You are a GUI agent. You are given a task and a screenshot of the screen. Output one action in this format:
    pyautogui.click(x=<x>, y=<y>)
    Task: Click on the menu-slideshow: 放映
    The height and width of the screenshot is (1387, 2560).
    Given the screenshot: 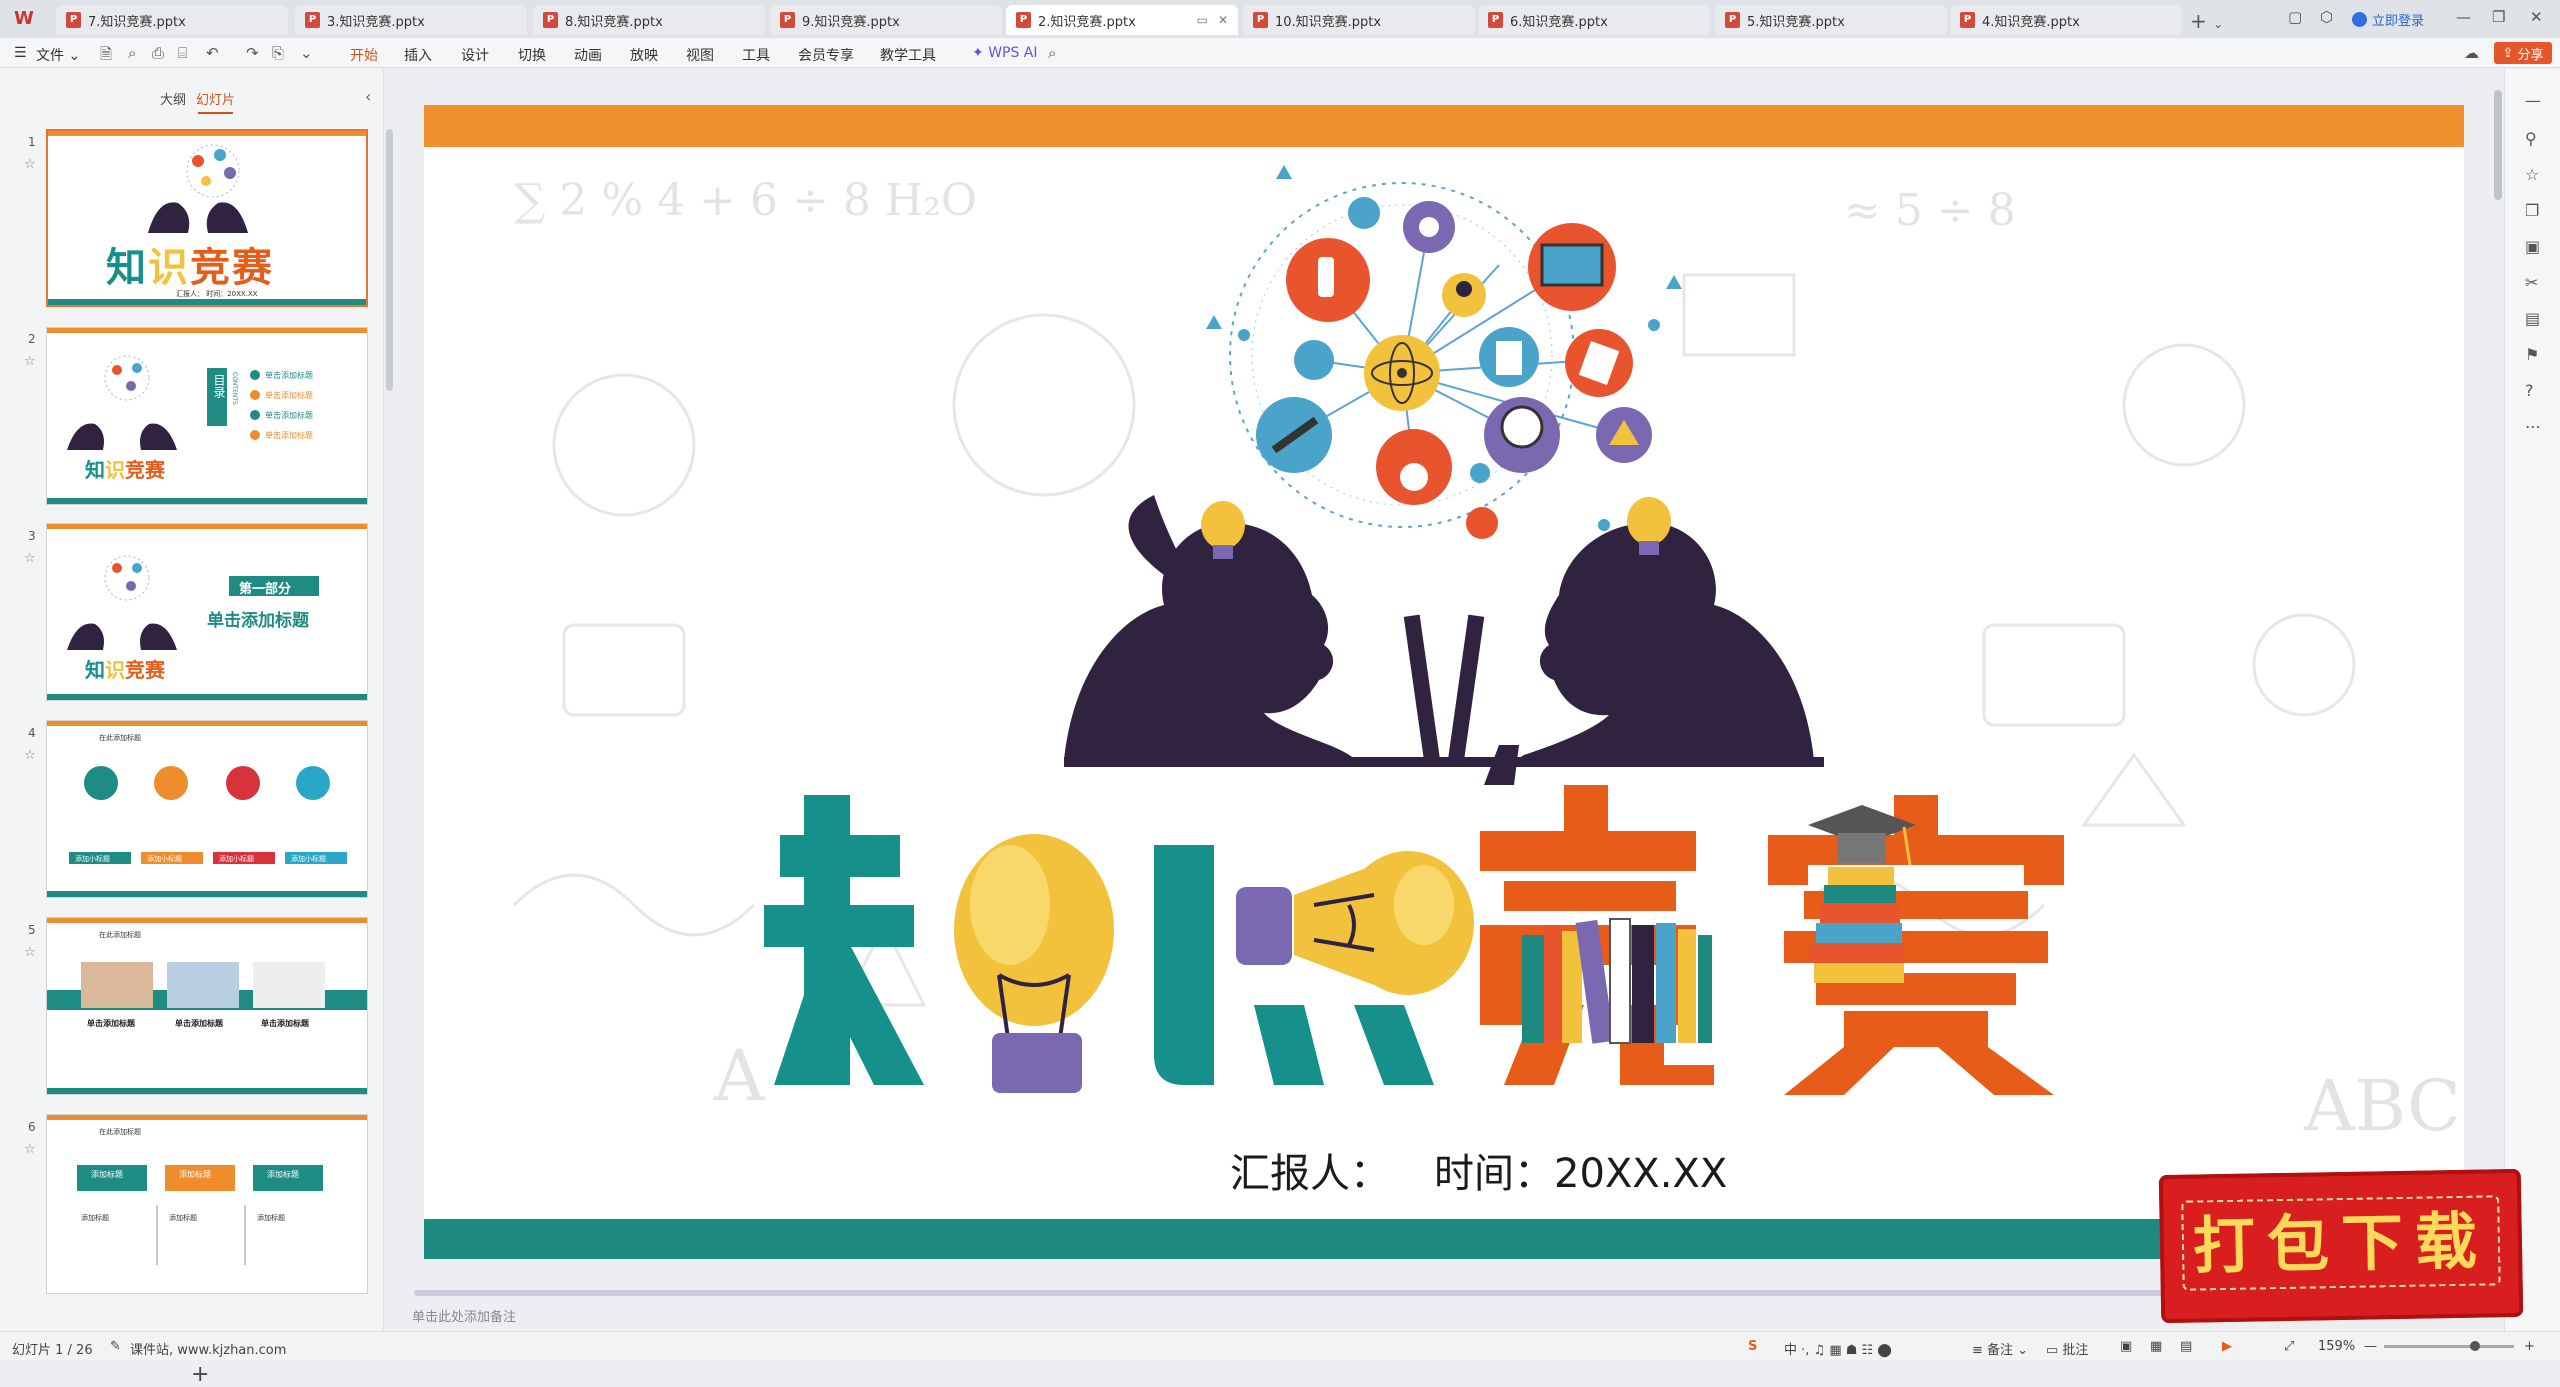 What is the action you would take?
    pyautogui.click(x=644, y=55)
    